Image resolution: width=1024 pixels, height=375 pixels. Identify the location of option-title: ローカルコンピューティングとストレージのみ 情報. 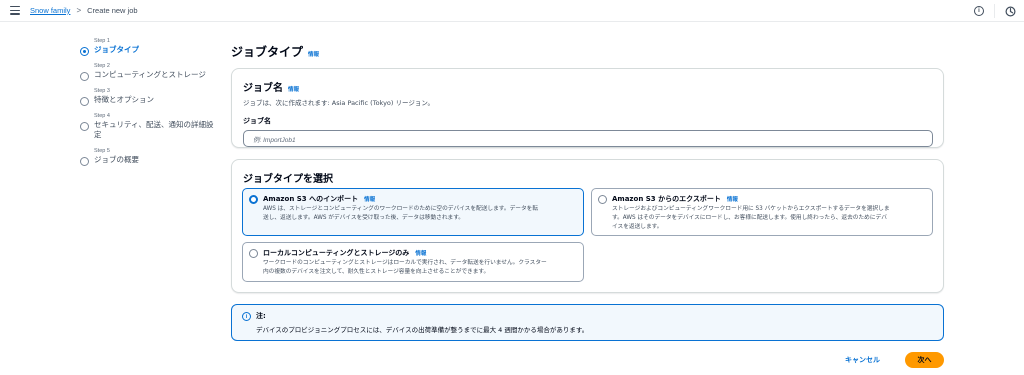
(420, 253).